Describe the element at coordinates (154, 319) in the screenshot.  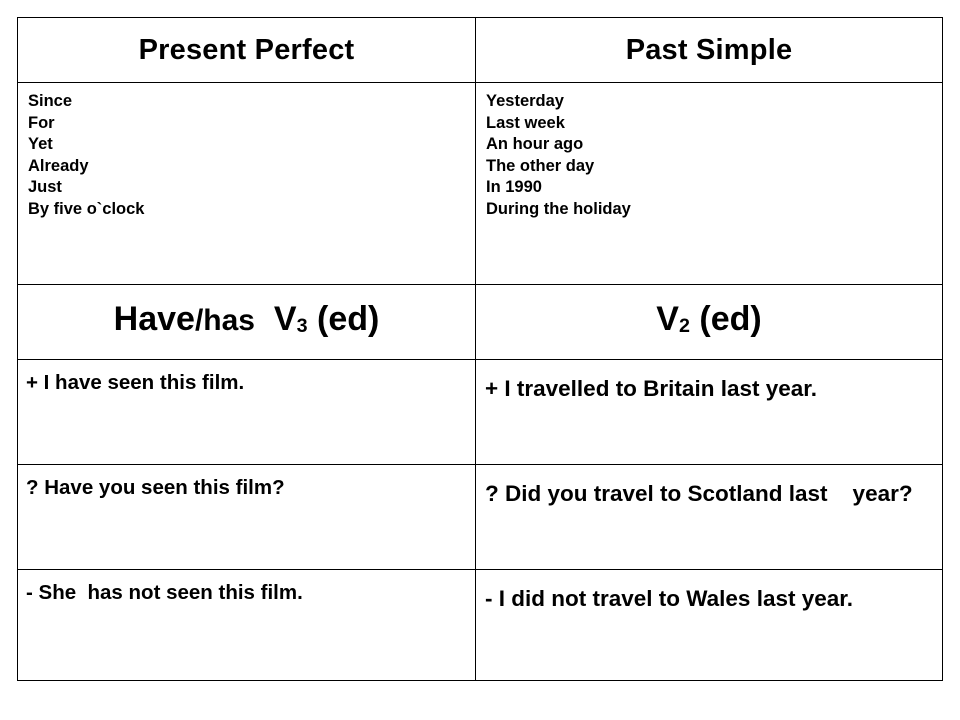
I see `formula-auxiliary-main: Have` at that location.